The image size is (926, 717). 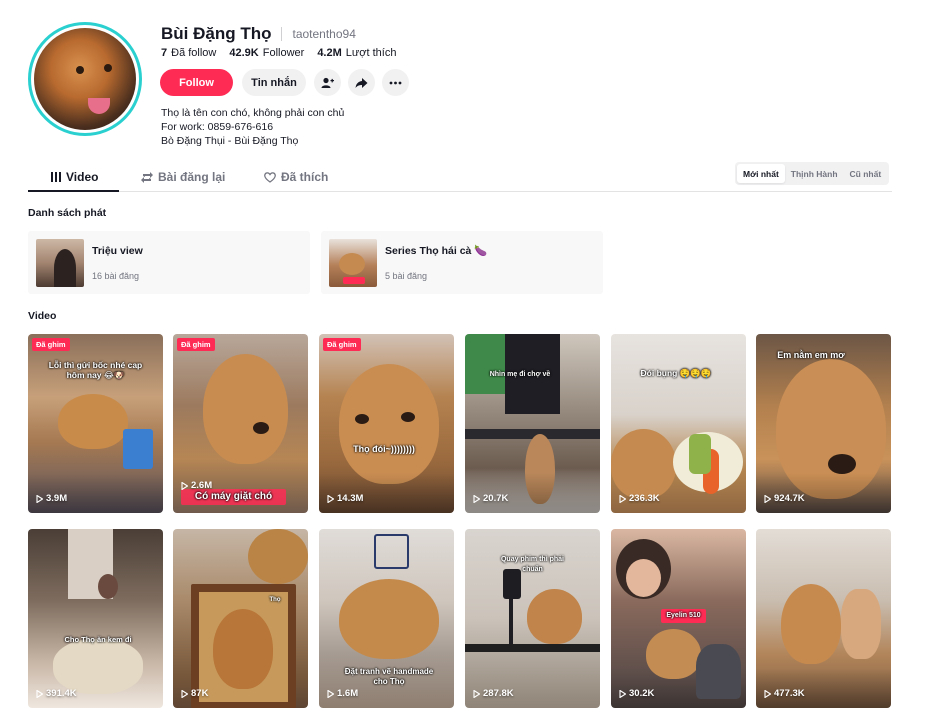 I want to click on video-caption: Em nằm em mơ, so click(x=811, y=355).